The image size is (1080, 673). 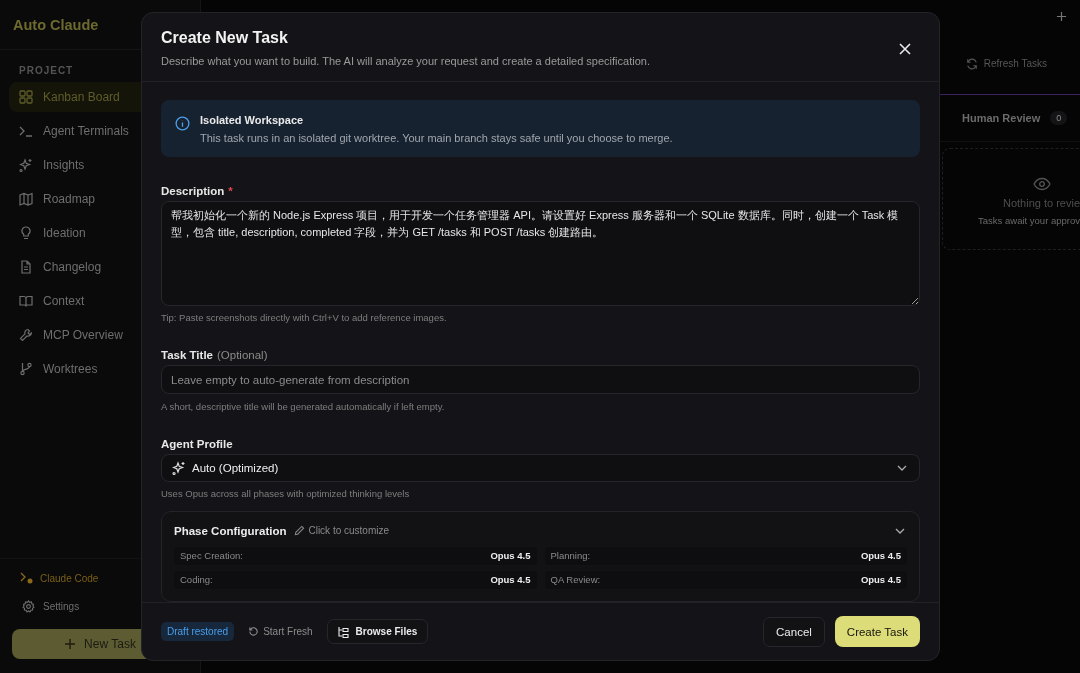 I want to click on empty-subtitle: Tasks await your approv, so click(x=1029, y=220).